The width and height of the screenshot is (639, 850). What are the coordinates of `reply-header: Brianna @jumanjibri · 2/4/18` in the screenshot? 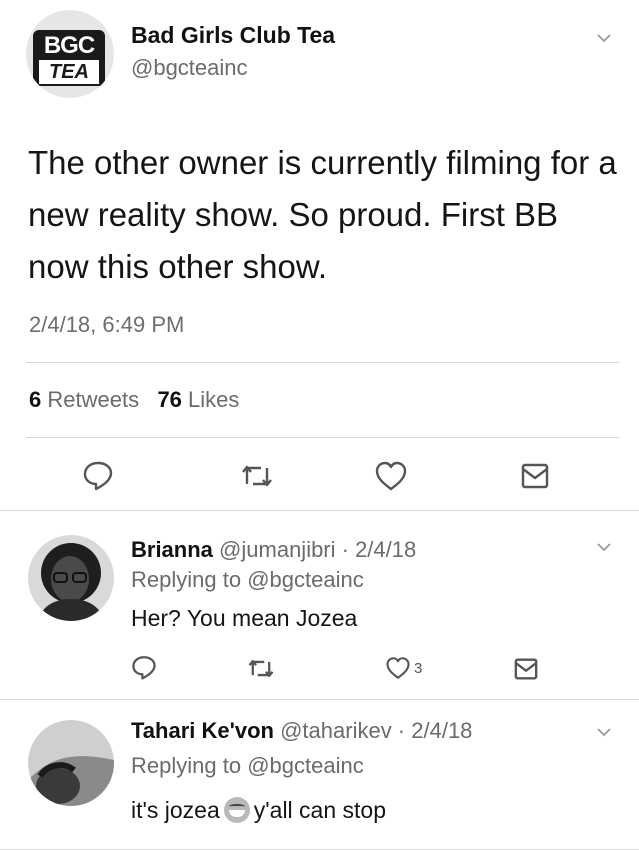 It's located at (273, 550).